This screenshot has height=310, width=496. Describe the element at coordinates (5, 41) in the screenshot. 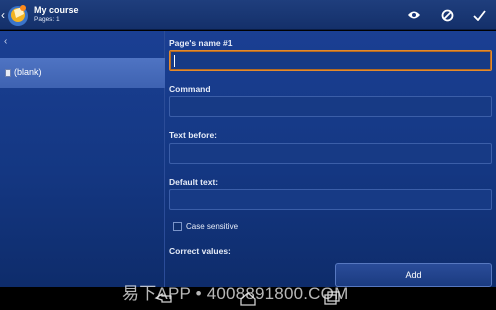

I see `chevron-left-icon: ‹` at that location.